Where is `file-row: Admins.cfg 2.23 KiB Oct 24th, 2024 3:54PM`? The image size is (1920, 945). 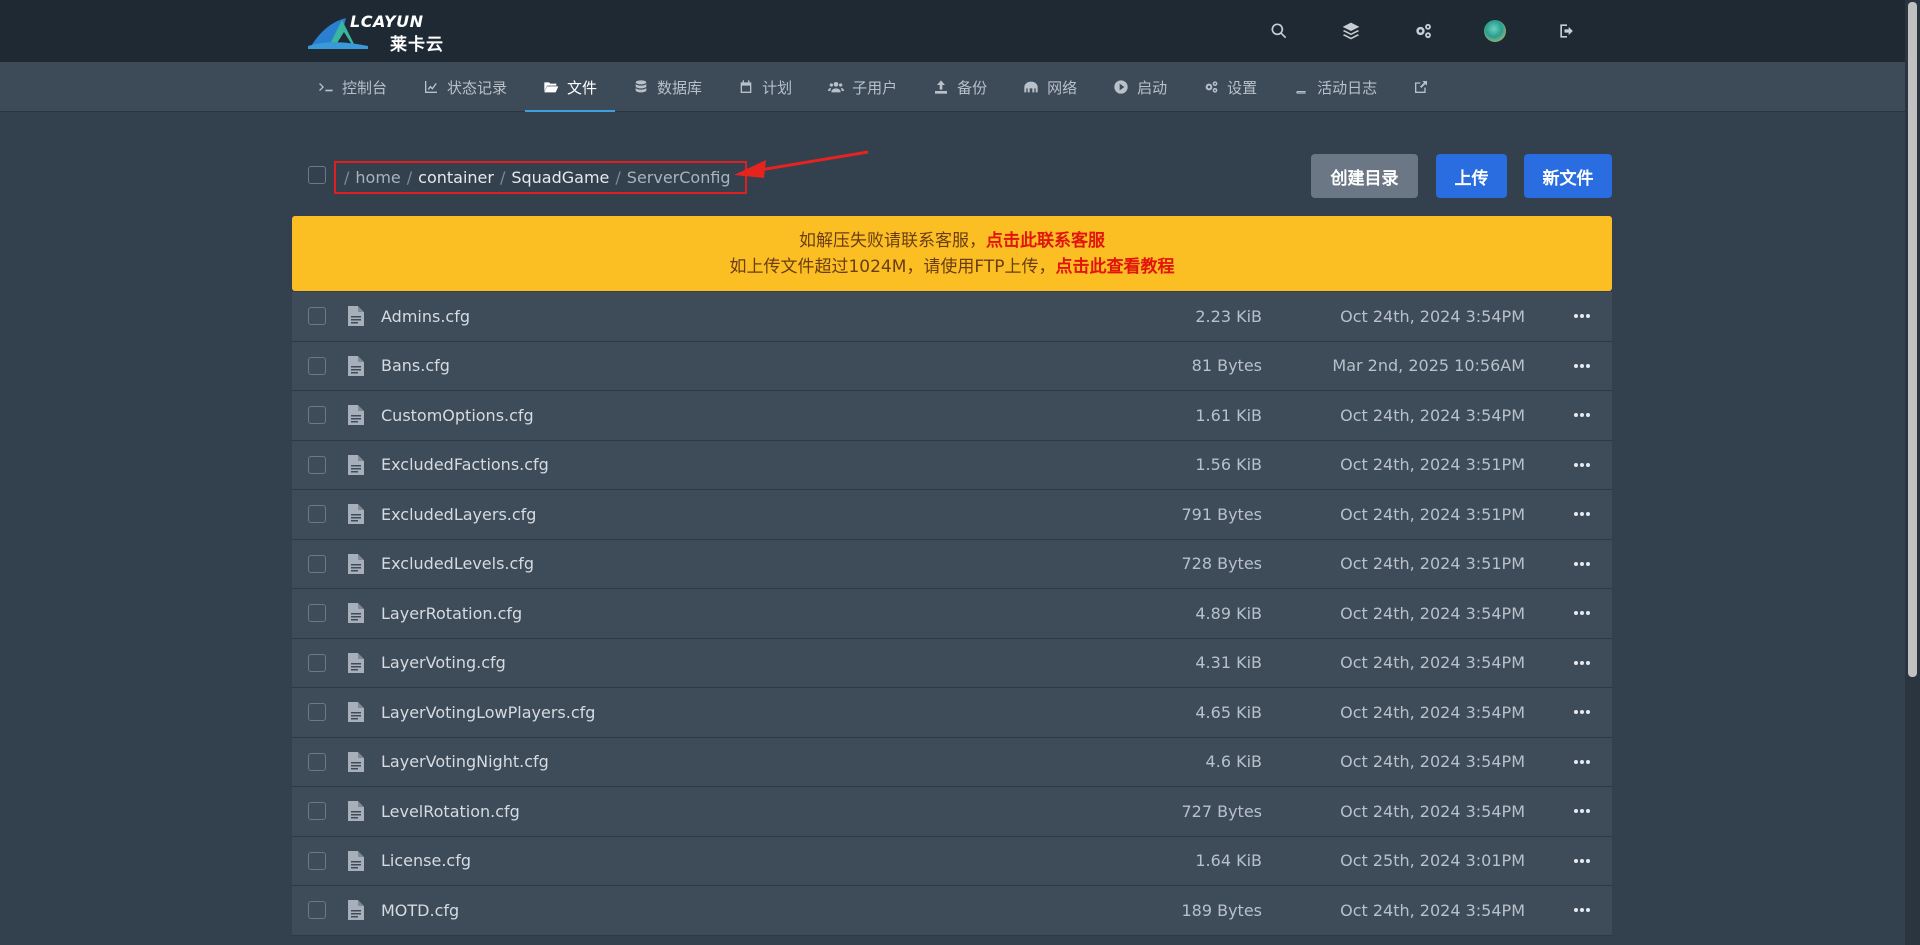 file-row: Admins.cfg 2.23 KiB Oct 24th, 2024 3:54PM is located at coordinates (952, 317).